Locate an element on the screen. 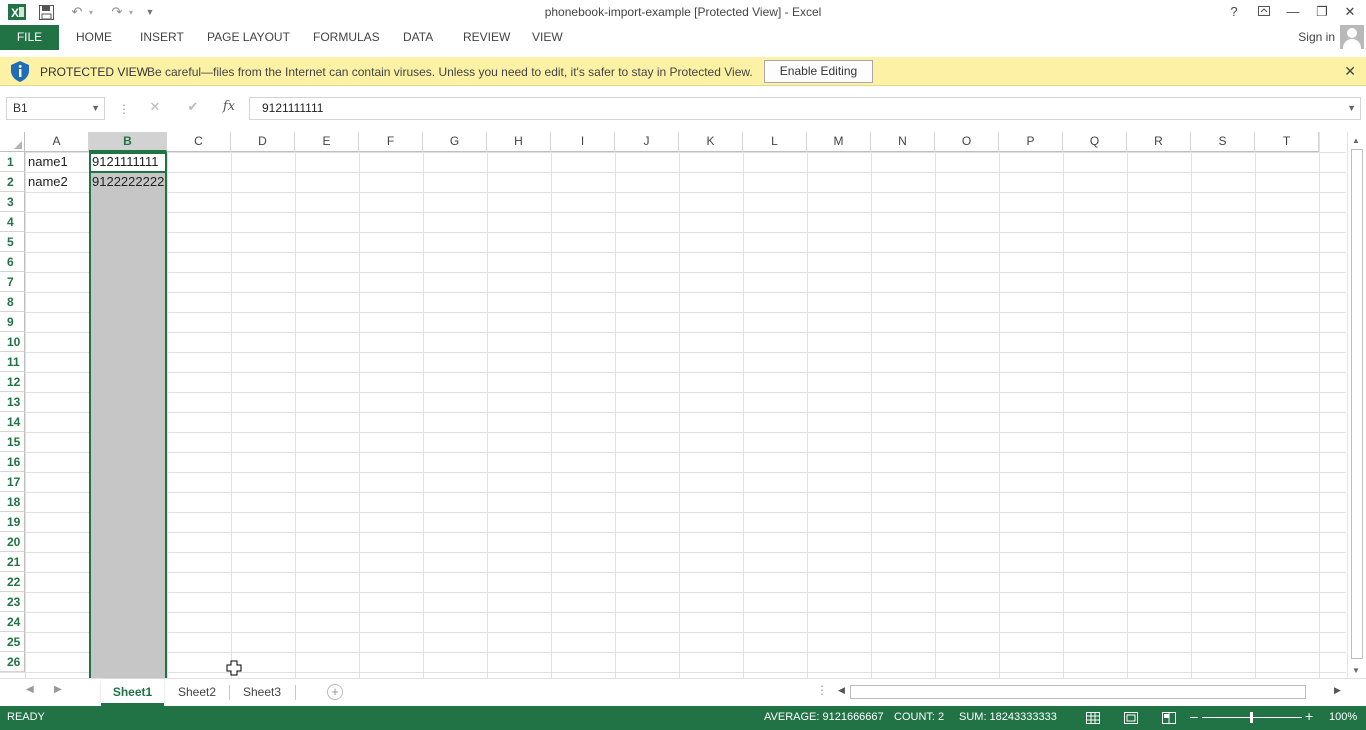 The width and height of the screenshot is (1366, 730). protected-view-close-icon: ✕ is located at coordinates (1350, 71).